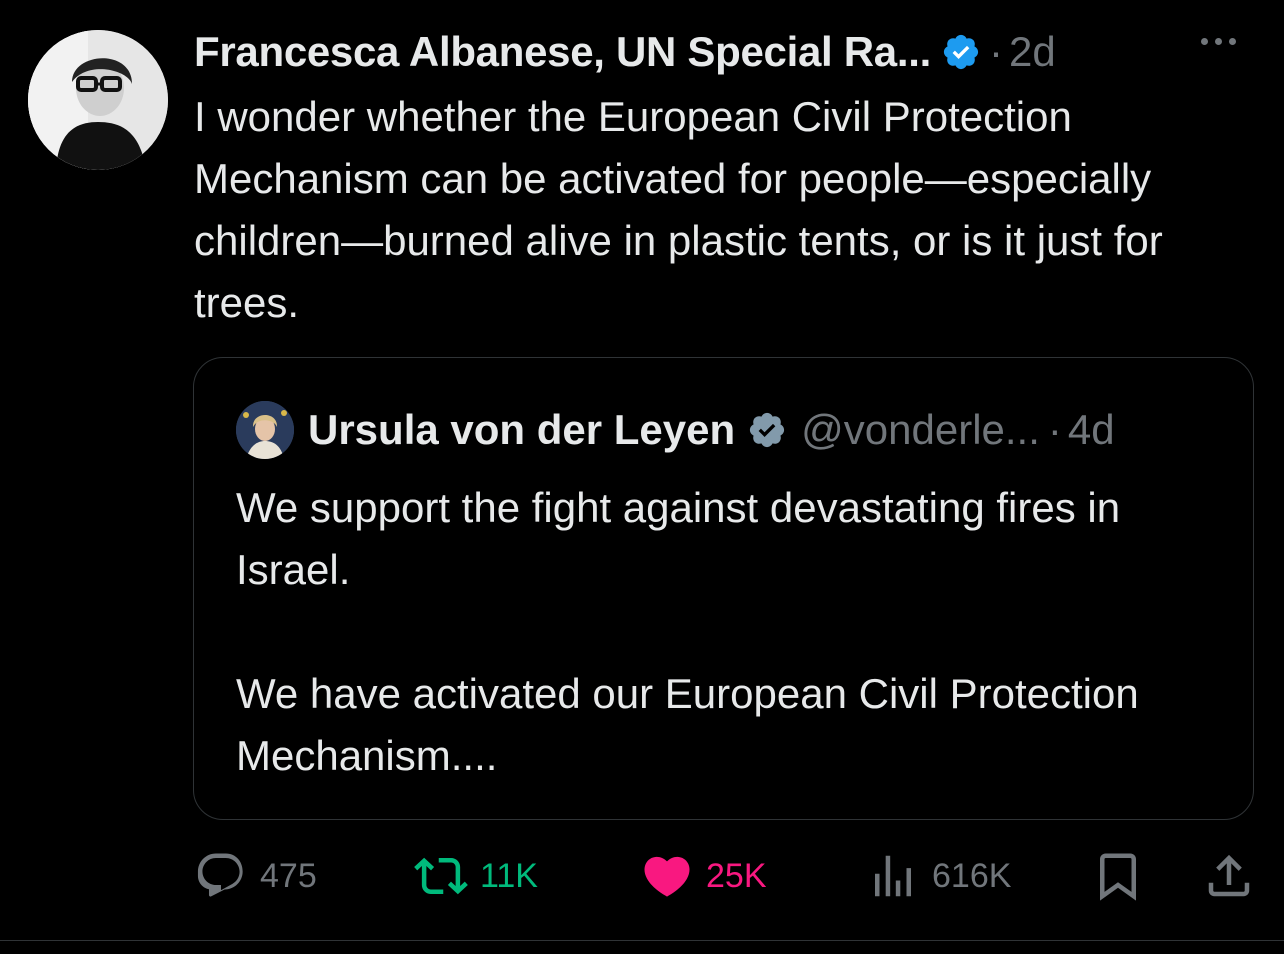 The width and height of the screenshot is (1284, 954). Describe the element at coordinates (255, 876) in the screenshot. I see `reply-button: 475` at that location.